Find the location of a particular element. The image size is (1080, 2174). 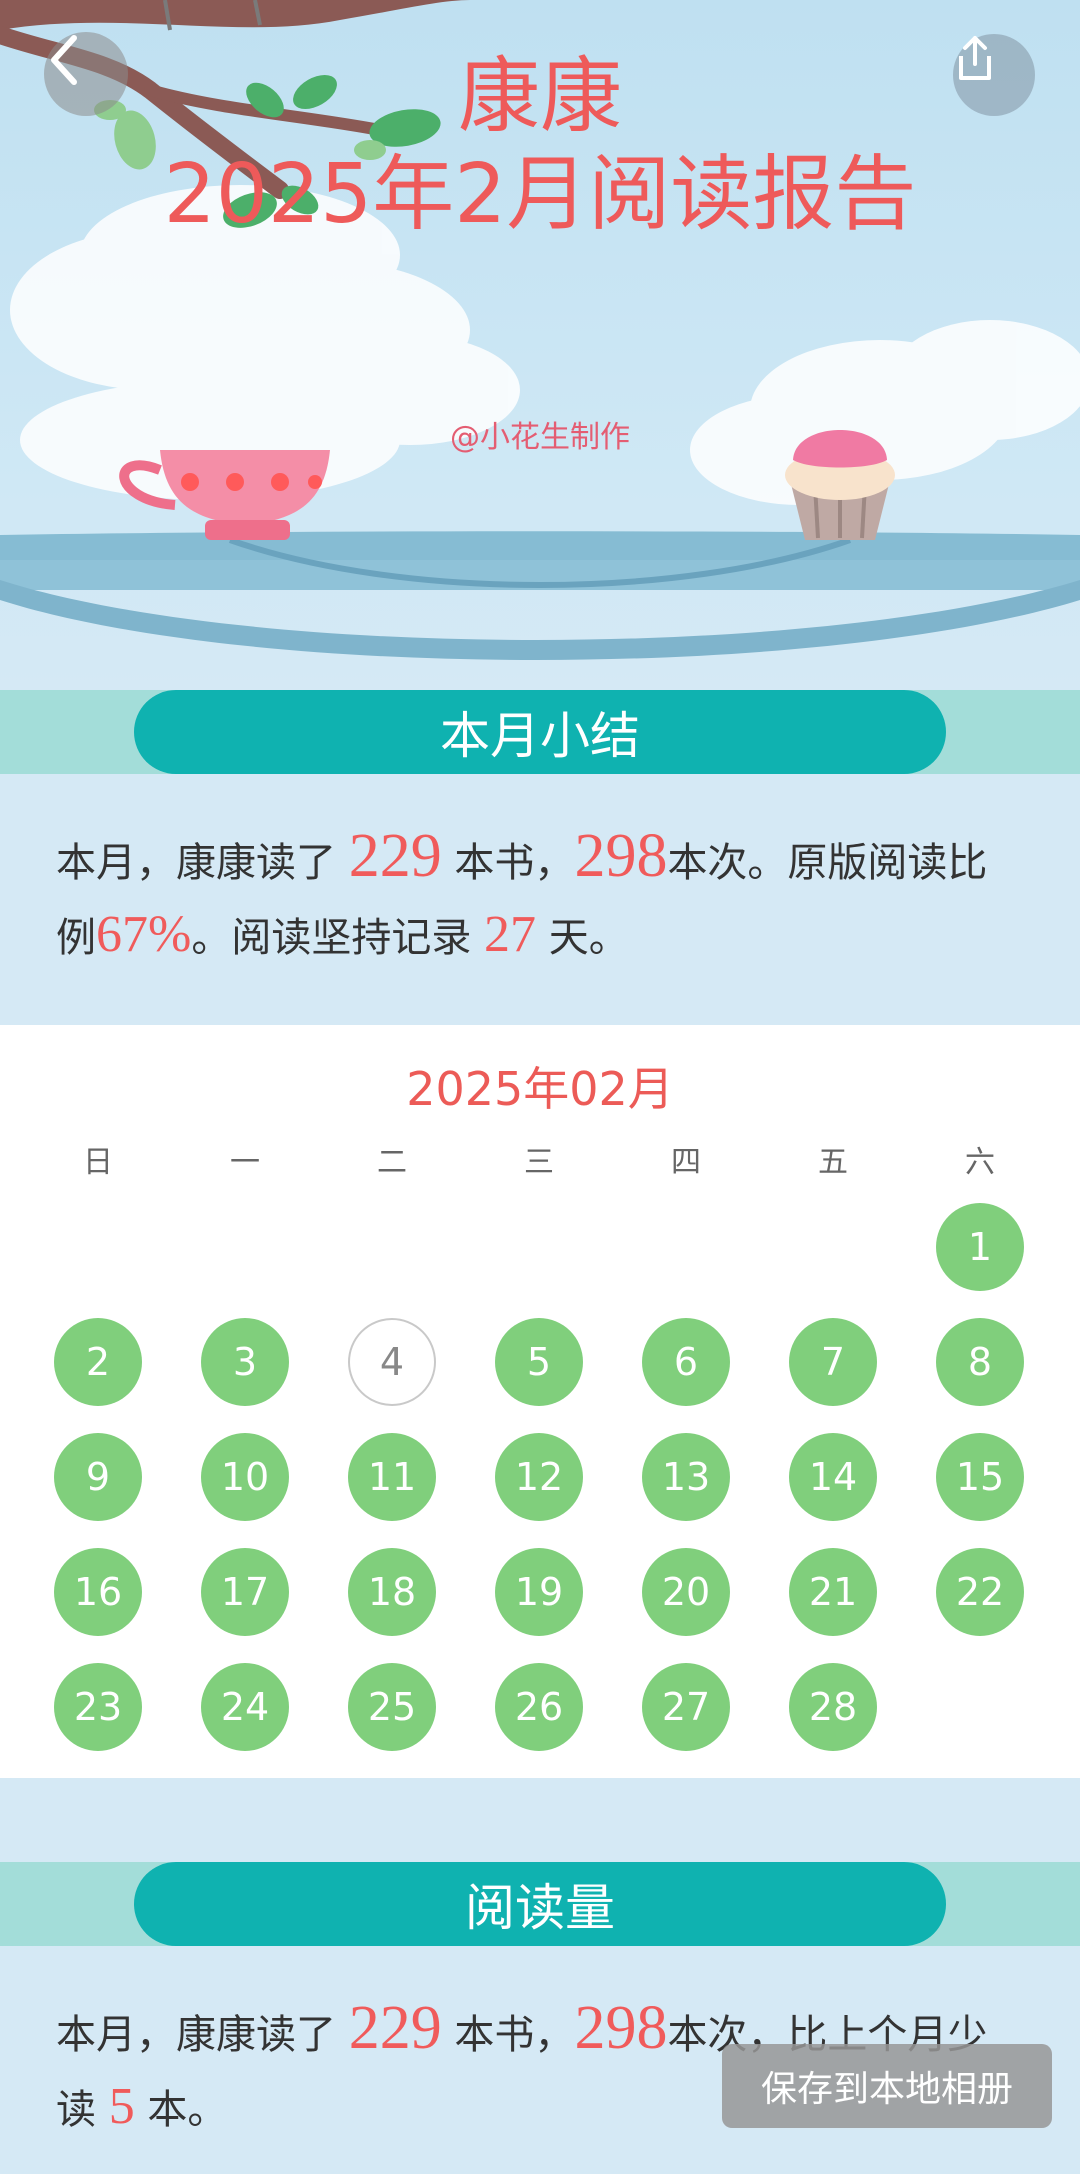

volume-text-2: 本书， is located at coordinates (508, 2035).